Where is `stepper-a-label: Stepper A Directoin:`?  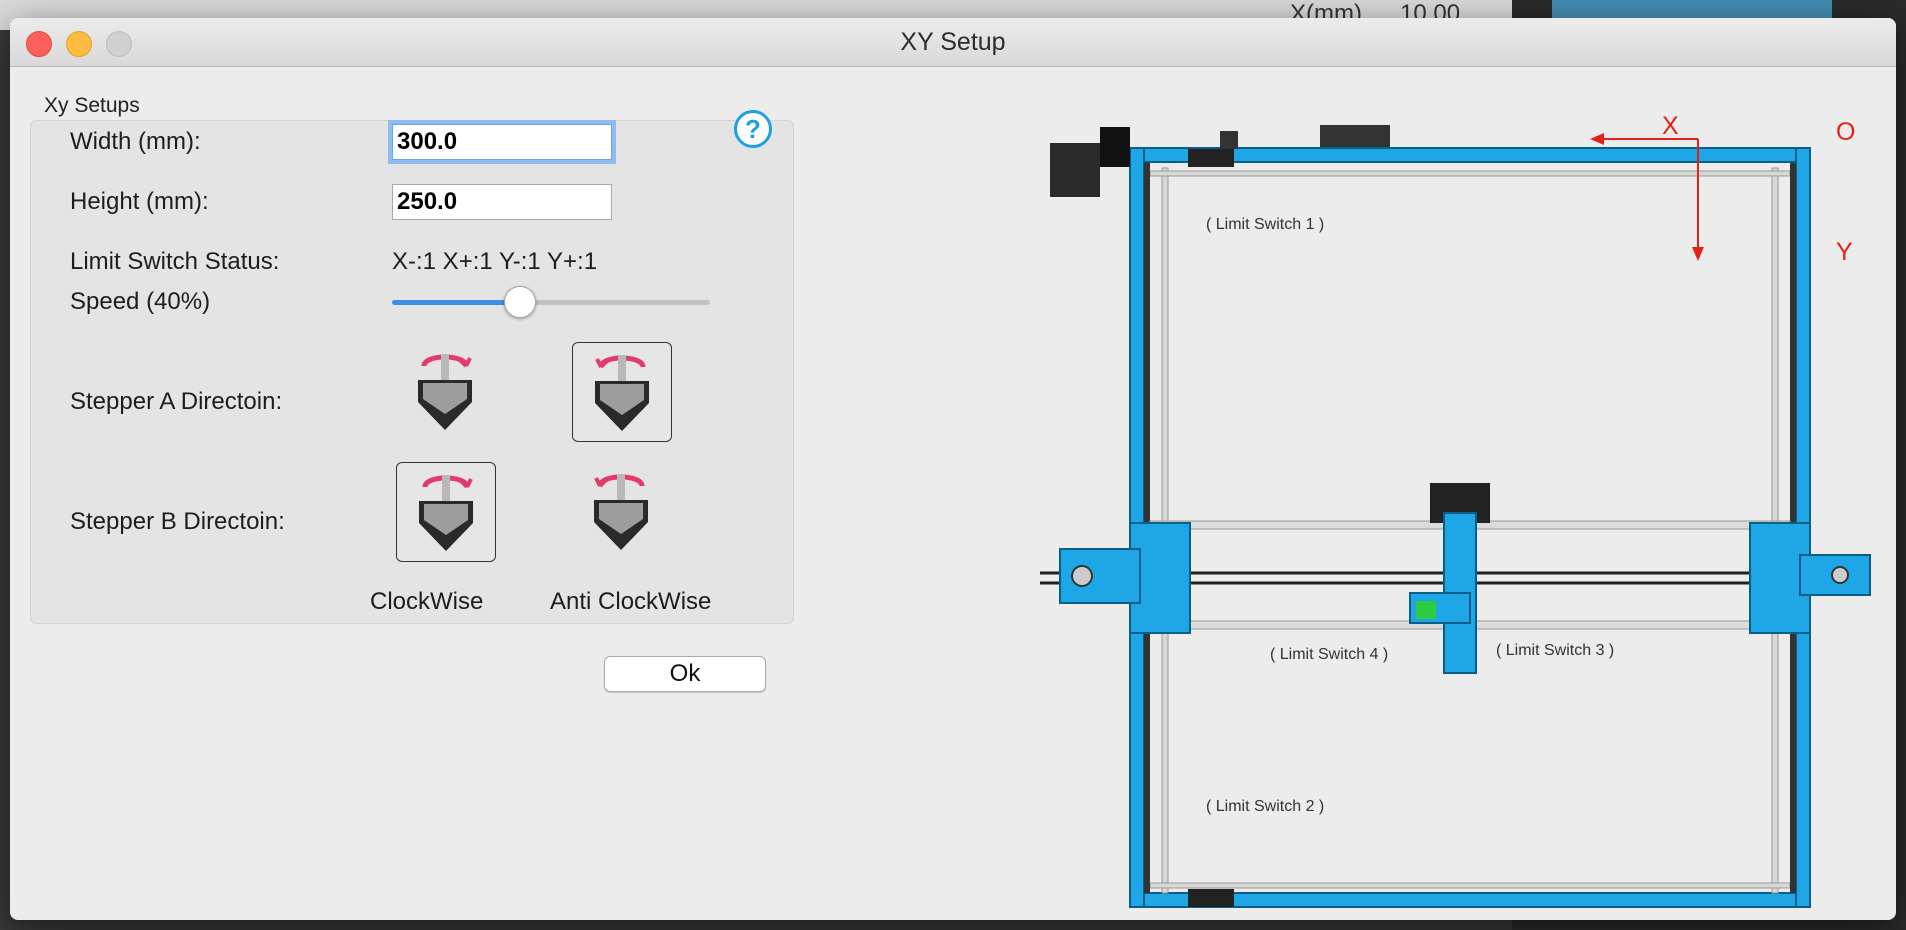
stepper-a-label: Stepper A Directoin: is located at coordinates (176, 401).